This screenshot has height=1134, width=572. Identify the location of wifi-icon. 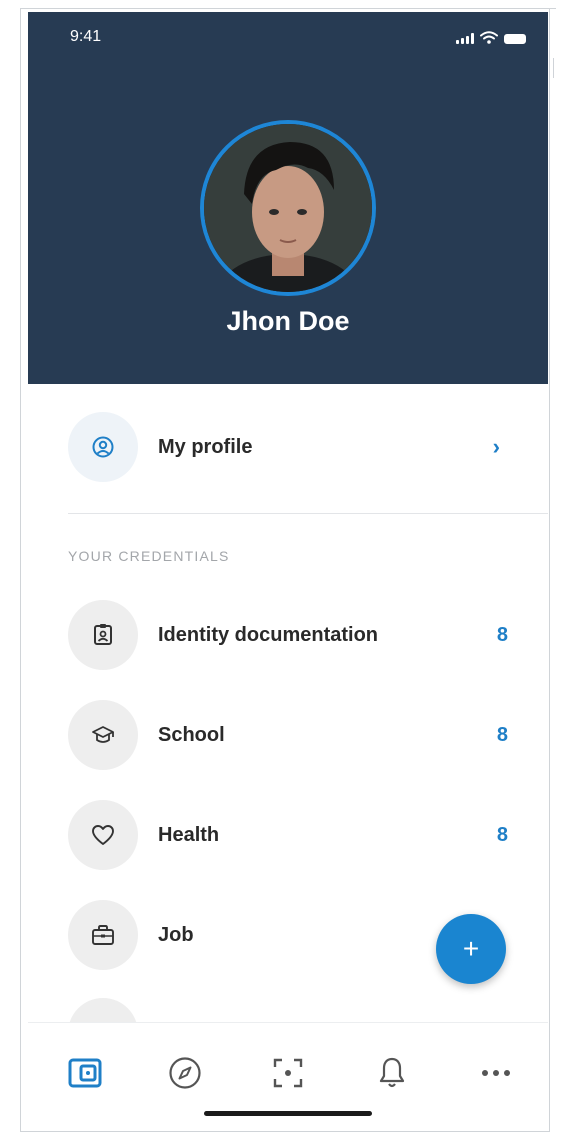
(489, 37).